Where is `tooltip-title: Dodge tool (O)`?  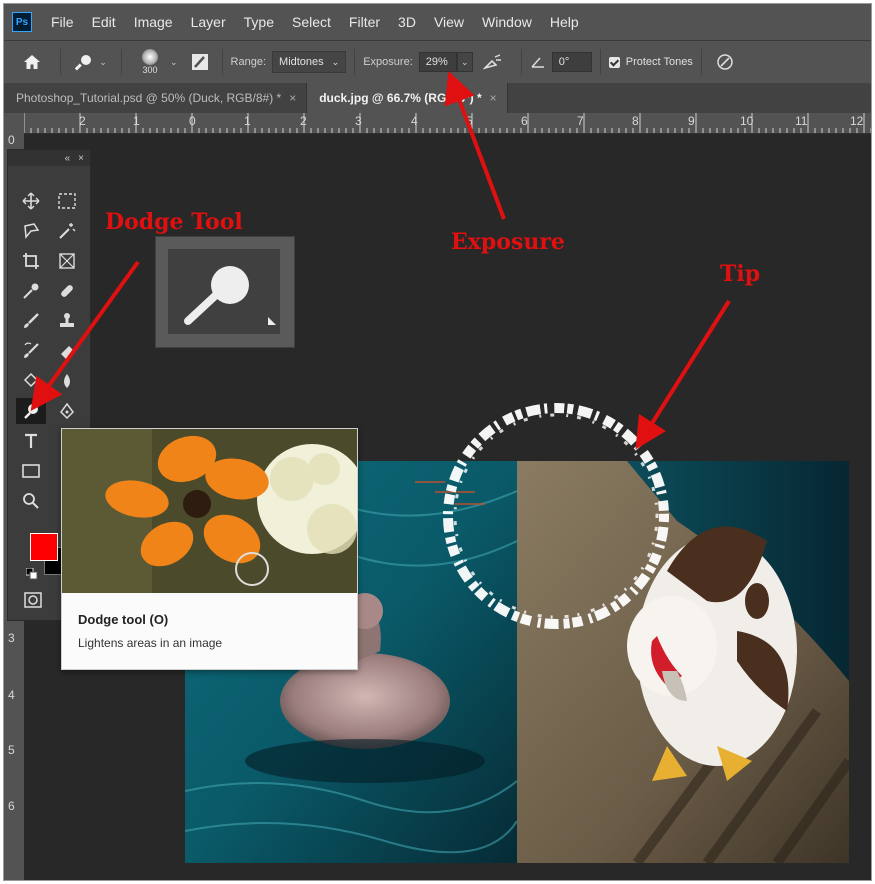 tooltip-title: Dodge tool (O) is located at coordinates (123, 619).